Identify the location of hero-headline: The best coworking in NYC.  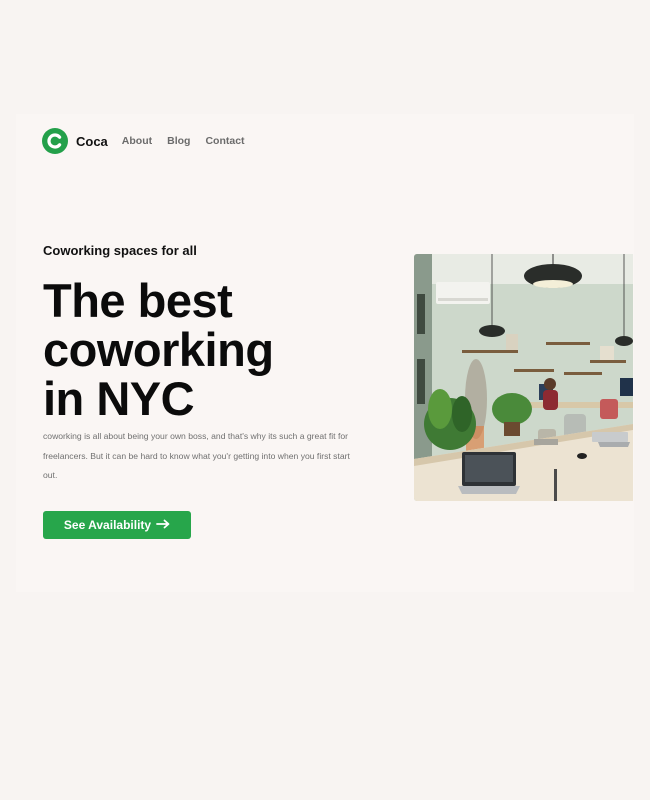
(203, 349).